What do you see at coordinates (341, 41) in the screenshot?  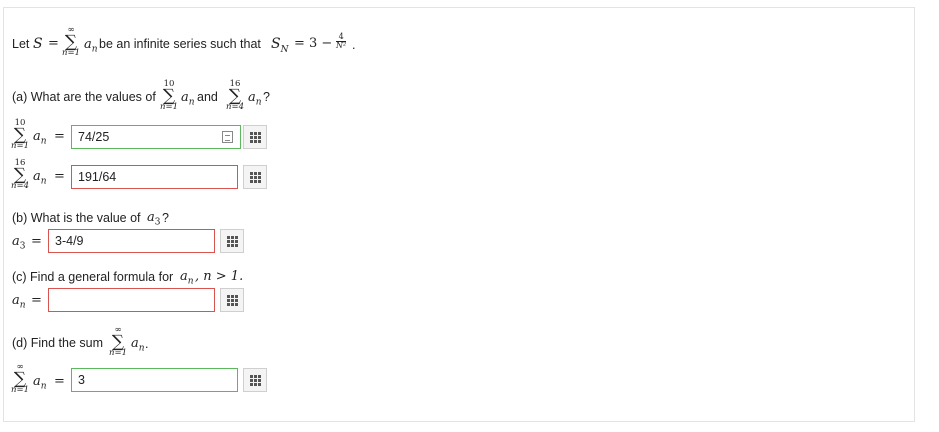 I see `intro-frac: 4 N²` at bounding box center [341, 41].